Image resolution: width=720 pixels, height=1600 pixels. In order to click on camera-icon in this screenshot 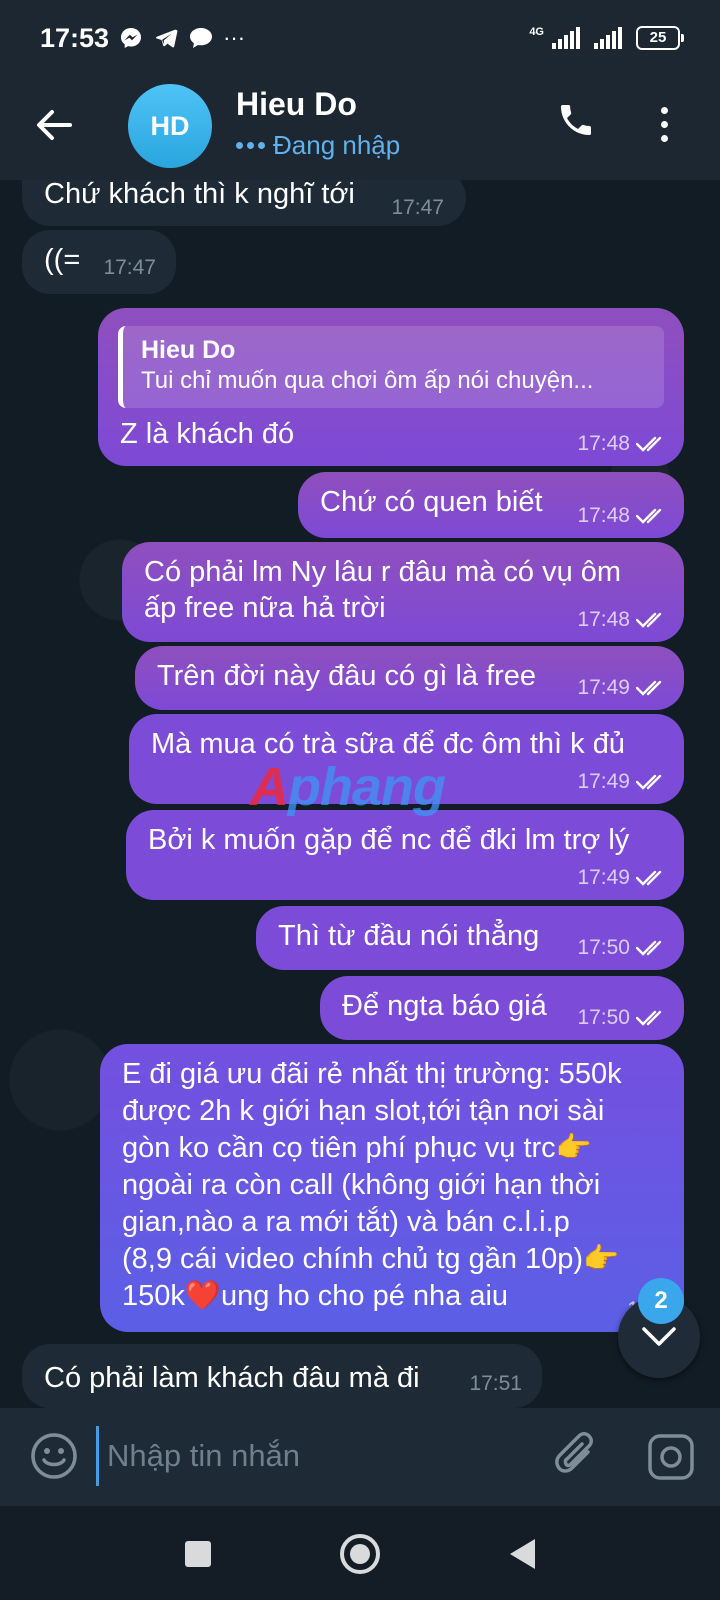, I will do `click(671, 1457)`.